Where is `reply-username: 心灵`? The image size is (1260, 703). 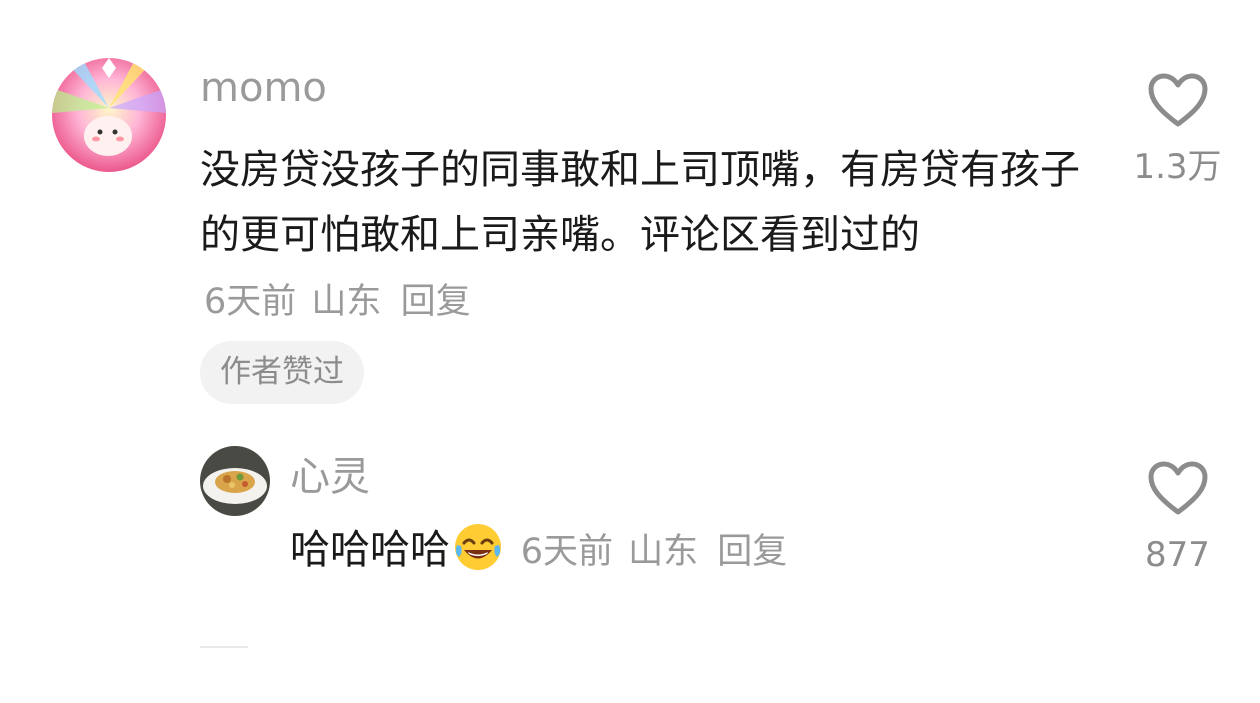
reply-username: 心灵 is located at coordinates (330, 477).